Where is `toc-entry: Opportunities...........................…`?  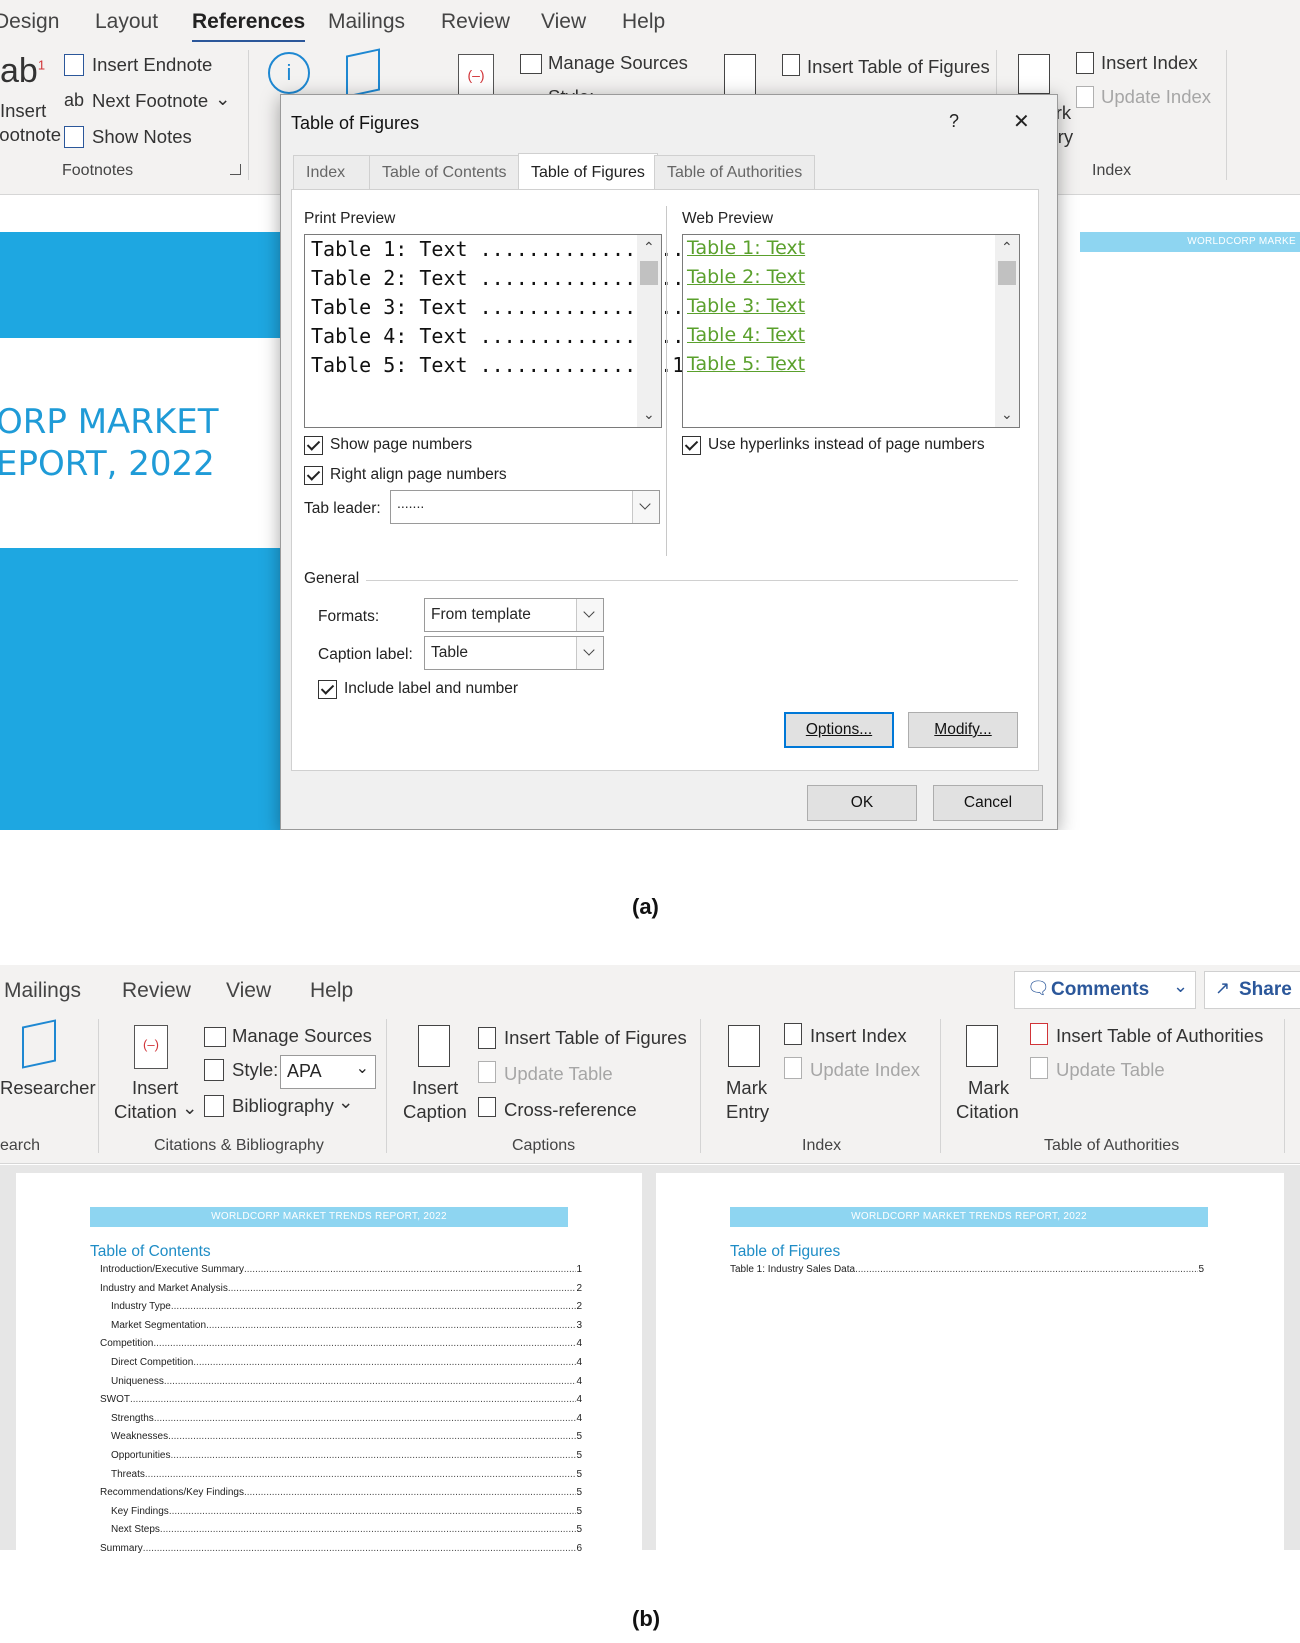 toc-entry: Opportunities...........................… is located at coordinates (346, 1456).